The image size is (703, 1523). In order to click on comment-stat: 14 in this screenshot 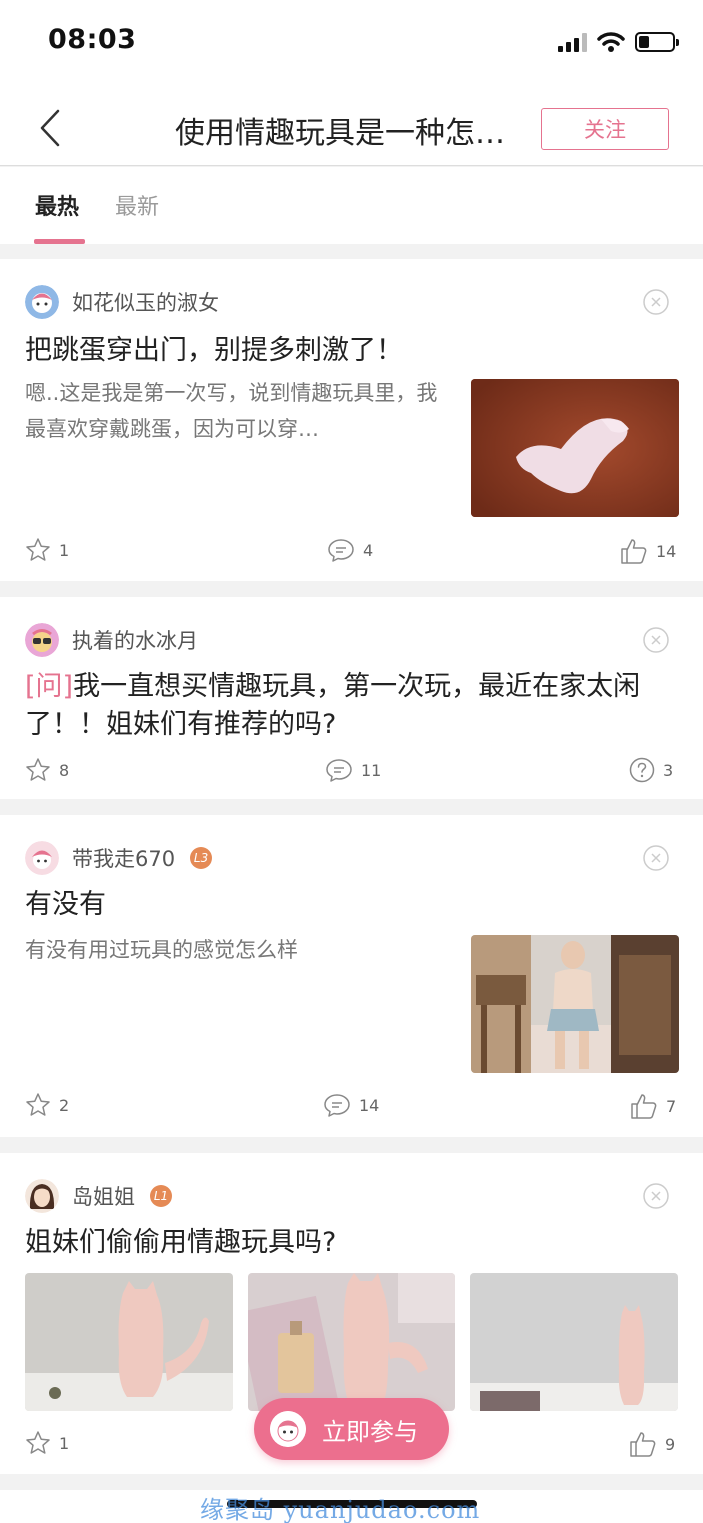, I will do `click(351, 1105)`.